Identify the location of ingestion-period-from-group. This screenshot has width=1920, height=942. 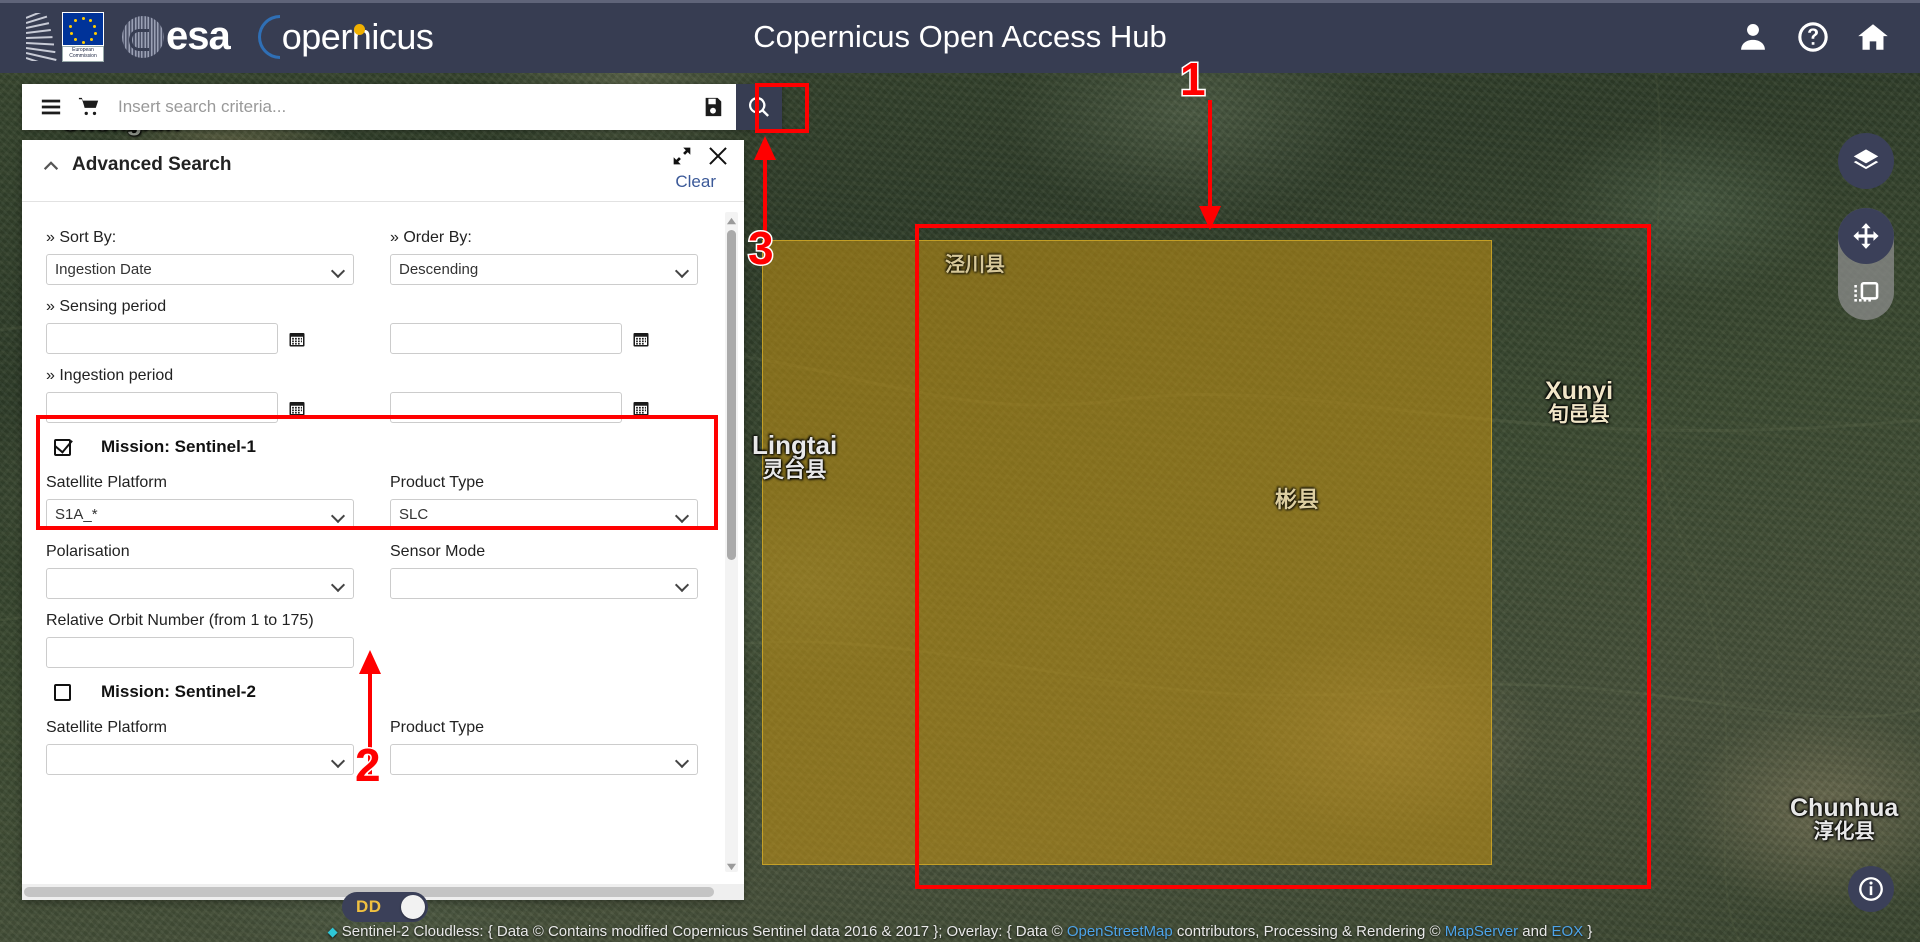
(200, 407).